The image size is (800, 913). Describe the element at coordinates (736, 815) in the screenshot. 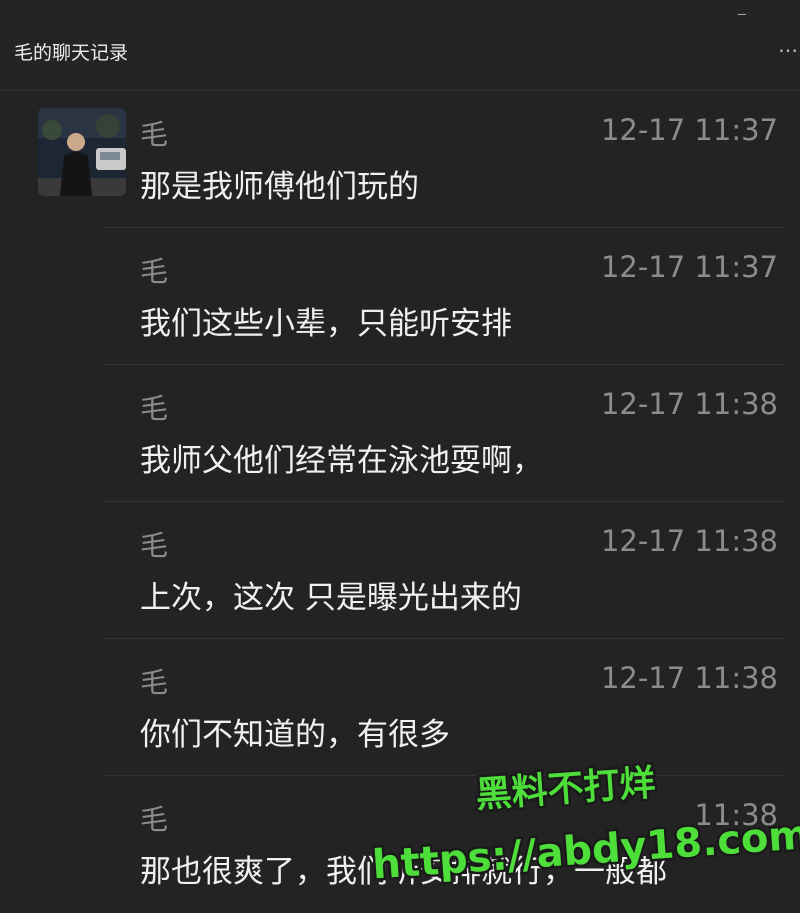

I see `message-time: 11:38` at that location.